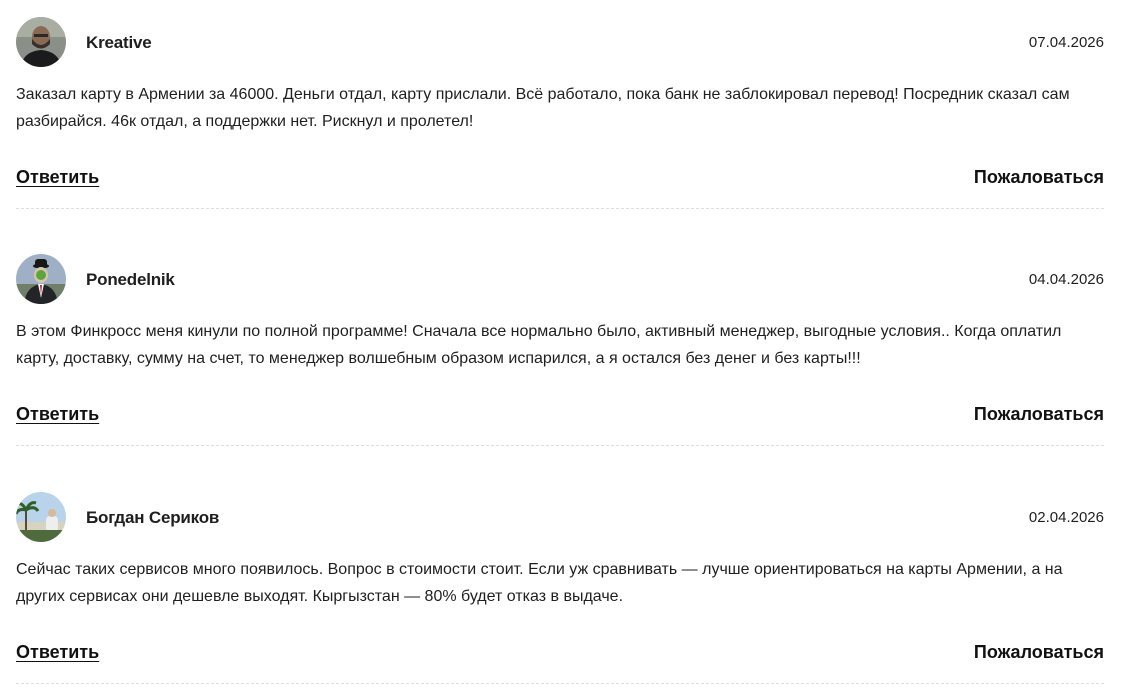 The height and width of the screenshot is (689, 1123). Describe the element at coordinates (119, 42) in the screenshot. I see `comment-author: Kreative` at that location.